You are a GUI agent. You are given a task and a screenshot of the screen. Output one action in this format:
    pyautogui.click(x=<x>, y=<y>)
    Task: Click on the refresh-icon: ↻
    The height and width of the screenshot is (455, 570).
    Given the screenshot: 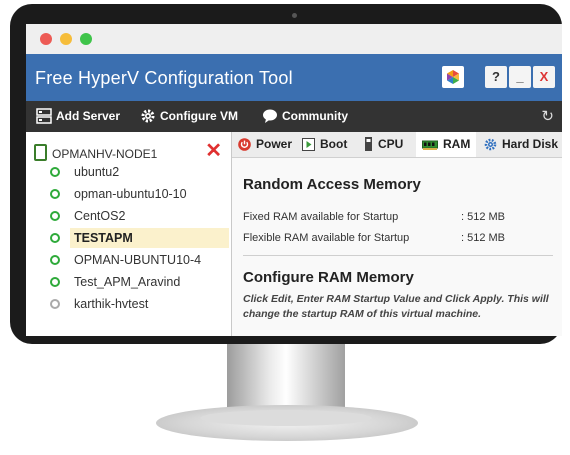 What is the action you would take?
    pyautogui.click(x=547, y=116)
    